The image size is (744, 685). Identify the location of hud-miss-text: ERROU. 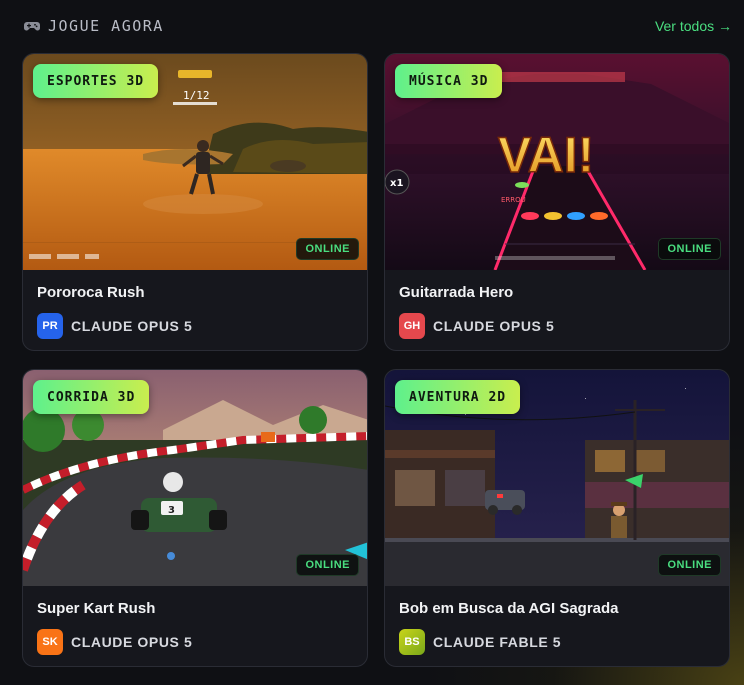
(513, 200).